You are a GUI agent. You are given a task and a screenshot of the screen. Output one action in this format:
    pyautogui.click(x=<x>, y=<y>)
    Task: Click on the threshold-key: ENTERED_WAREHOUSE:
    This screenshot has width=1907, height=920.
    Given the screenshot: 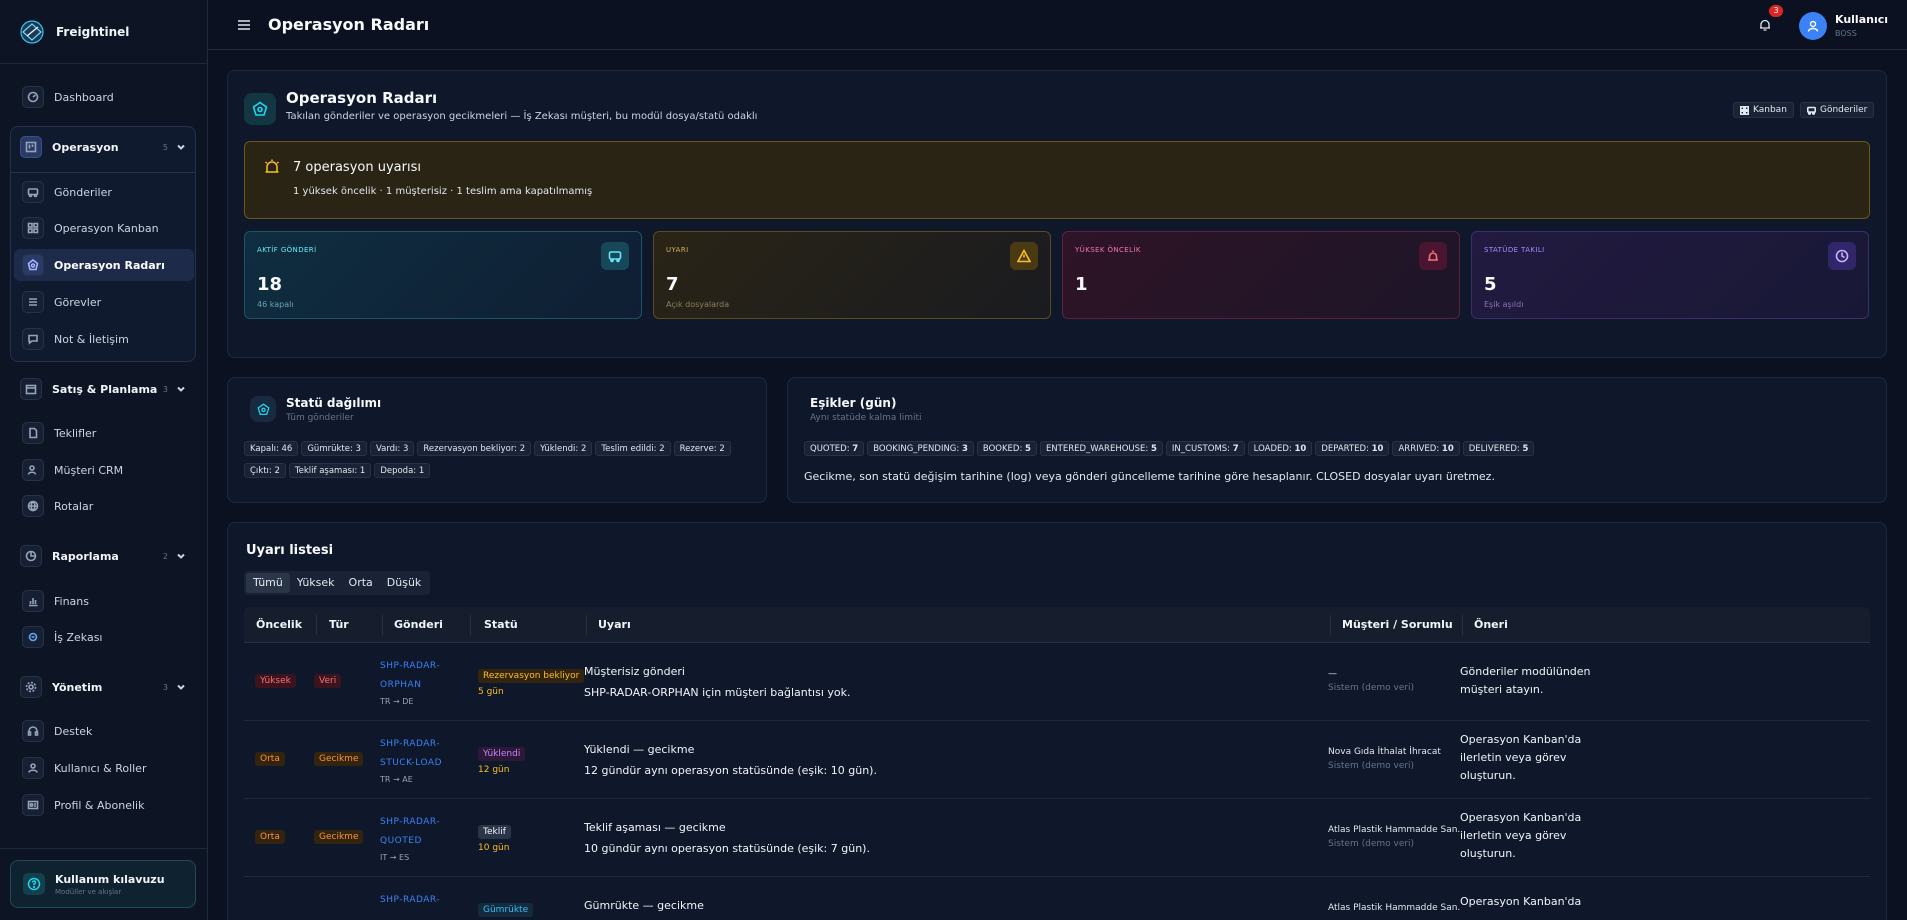 What is the action you would take?
    pyautogui.click(x=1097, y=449)
    